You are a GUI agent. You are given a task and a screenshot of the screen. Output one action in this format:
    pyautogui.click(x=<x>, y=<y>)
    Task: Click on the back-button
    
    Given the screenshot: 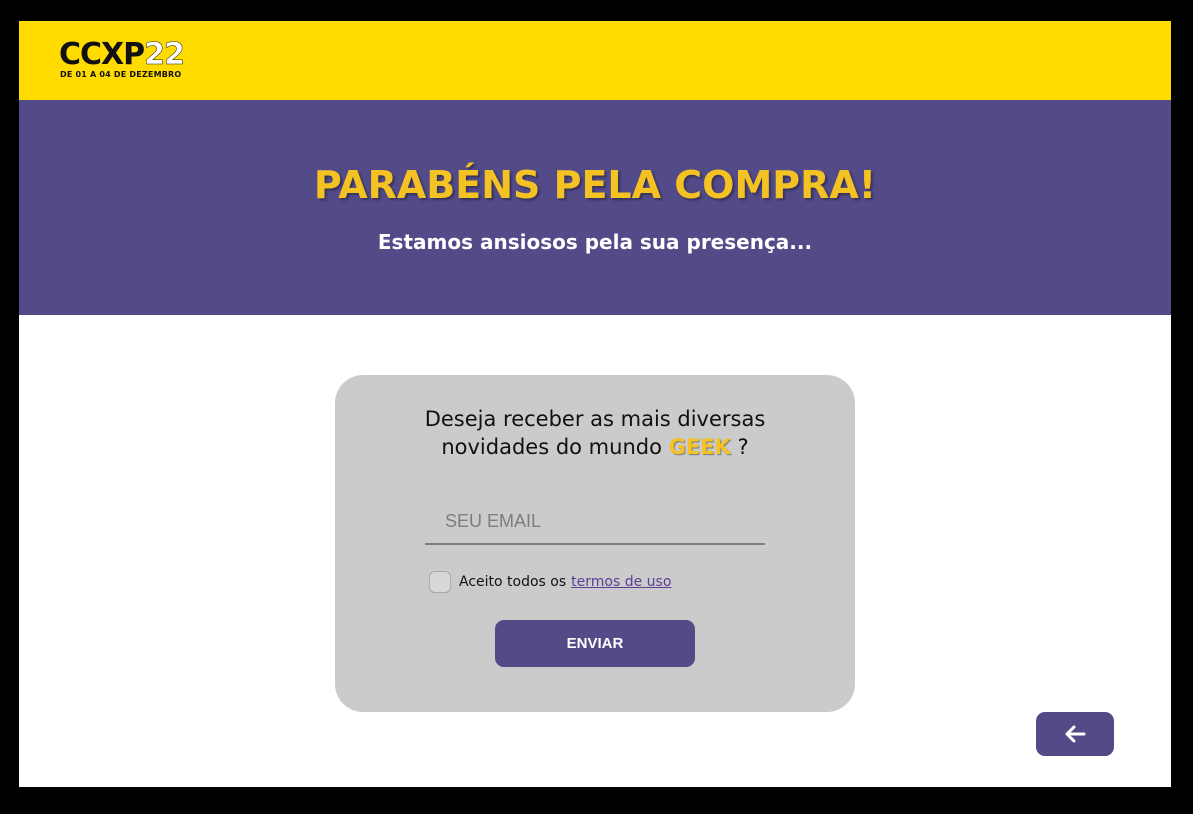 What is the action you would take?
    pyautogui.click(x=1075, y=734)
    